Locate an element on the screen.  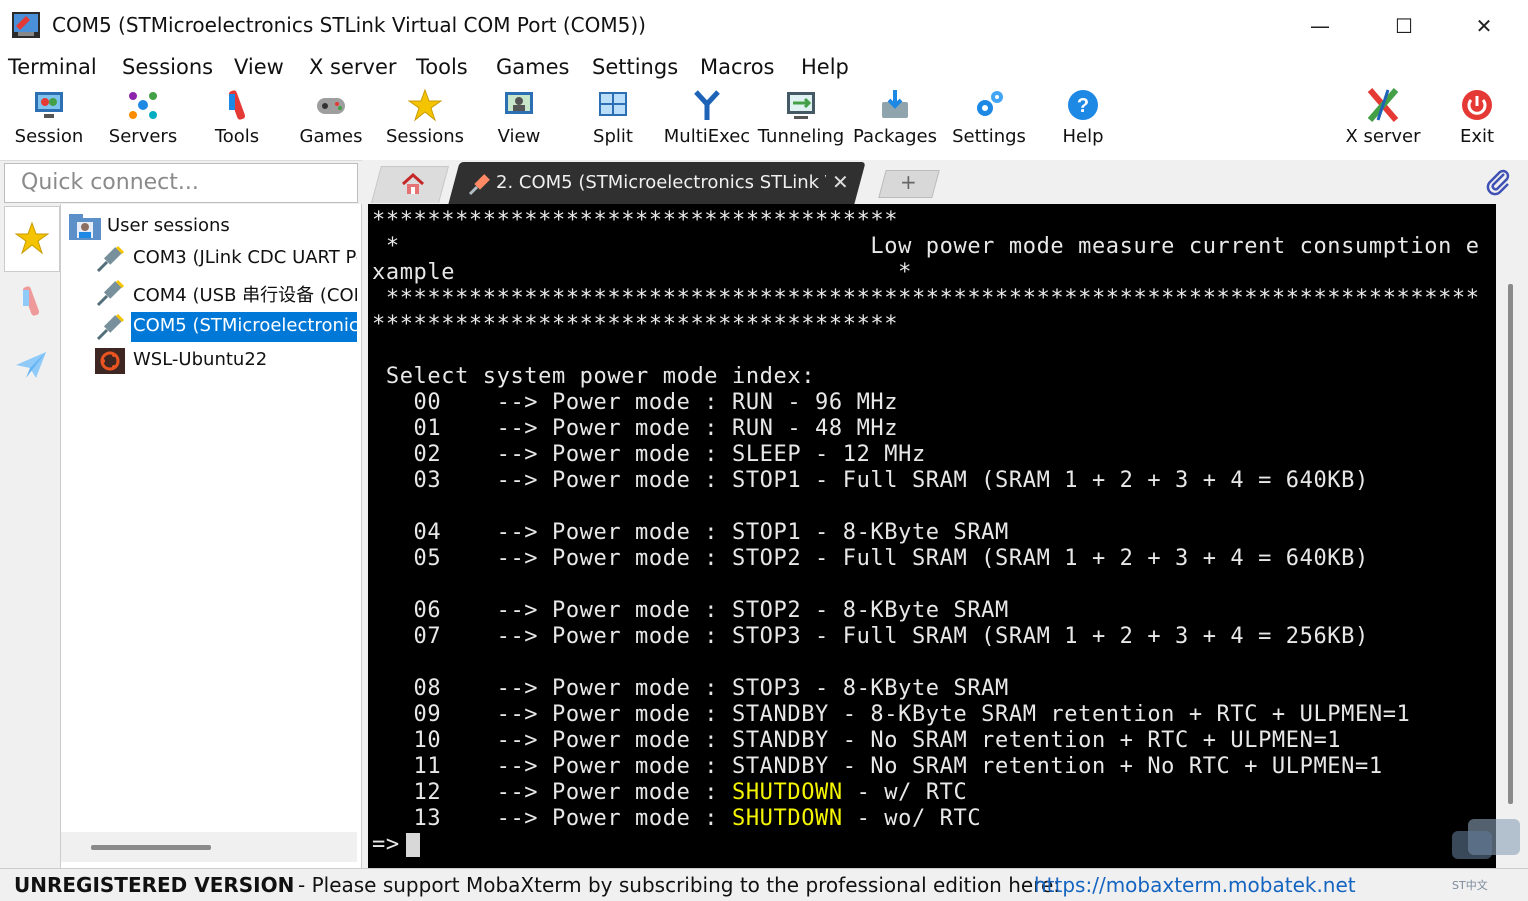
tunneling-button: Tunneling is located at coordinates (801, 122).